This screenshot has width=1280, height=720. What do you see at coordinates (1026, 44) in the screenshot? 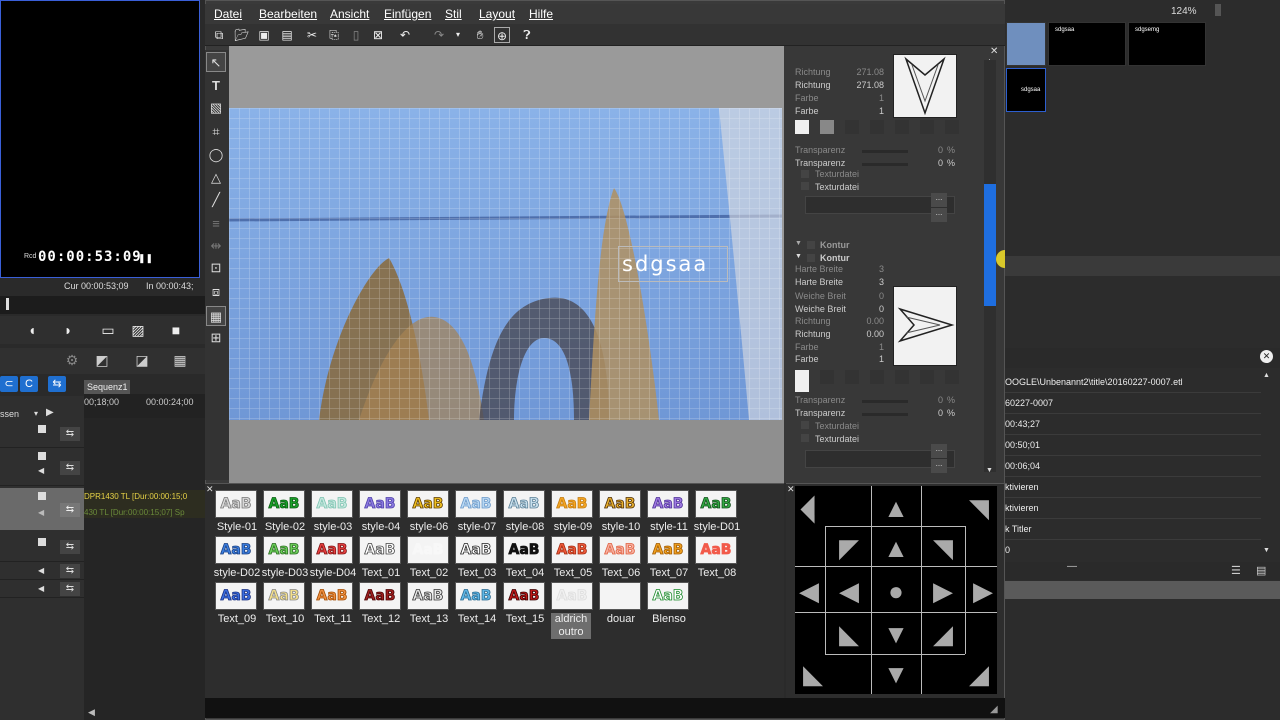
I see `bin-thumbnail` at bounding box center [1026, 44].